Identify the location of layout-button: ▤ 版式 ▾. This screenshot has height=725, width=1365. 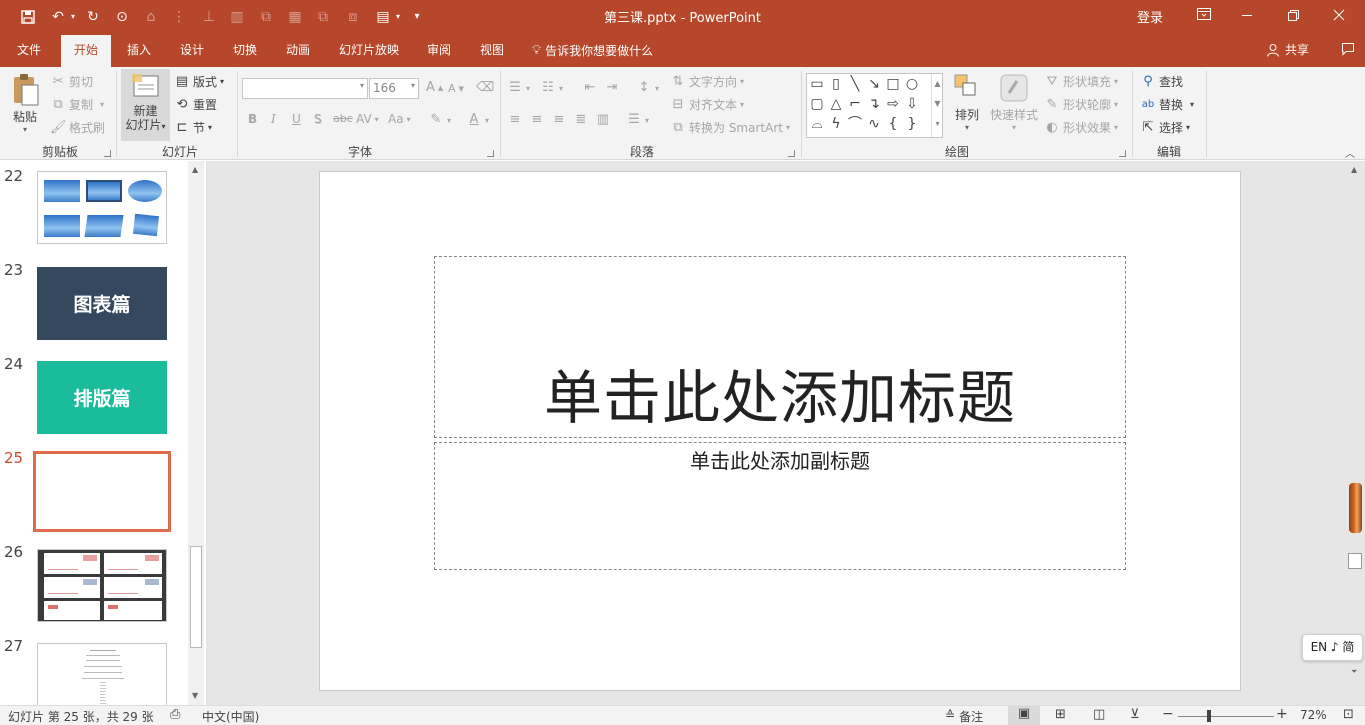
(199, 81).